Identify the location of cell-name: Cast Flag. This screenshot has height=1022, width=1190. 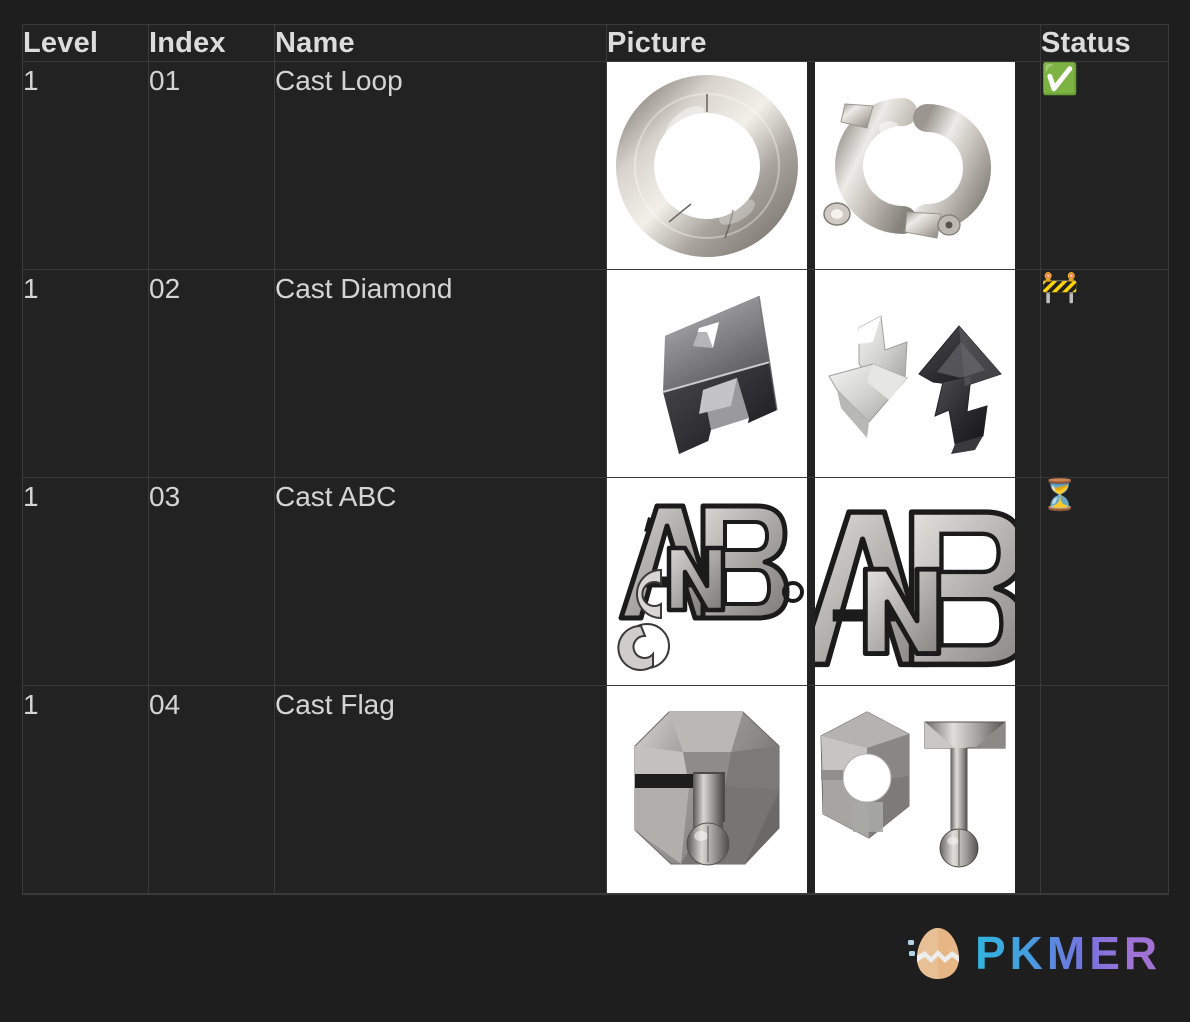
(440, 789).